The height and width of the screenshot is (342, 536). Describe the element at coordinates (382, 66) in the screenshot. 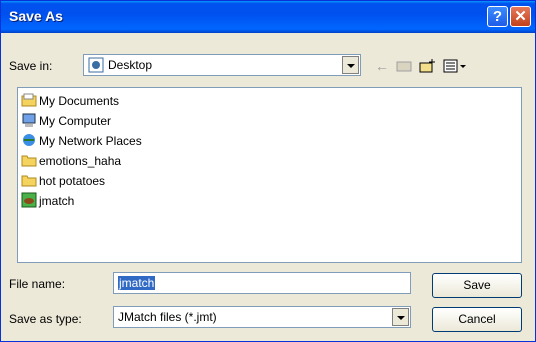

I see `back-arrow-icon: ←` at that location.